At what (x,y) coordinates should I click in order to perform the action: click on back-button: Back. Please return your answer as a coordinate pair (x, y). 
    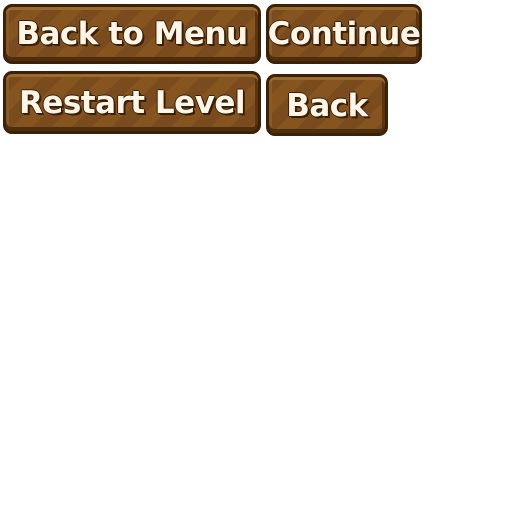
    Looking at the image, I should click on (327, 105).